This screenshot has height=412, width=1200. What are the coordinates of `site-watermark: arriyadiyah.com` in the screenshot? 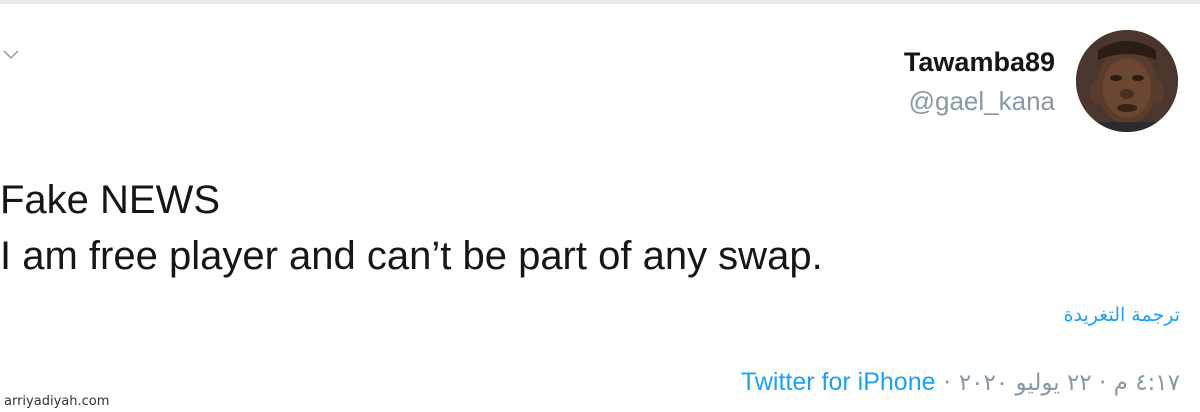 It's located at (57, 401).